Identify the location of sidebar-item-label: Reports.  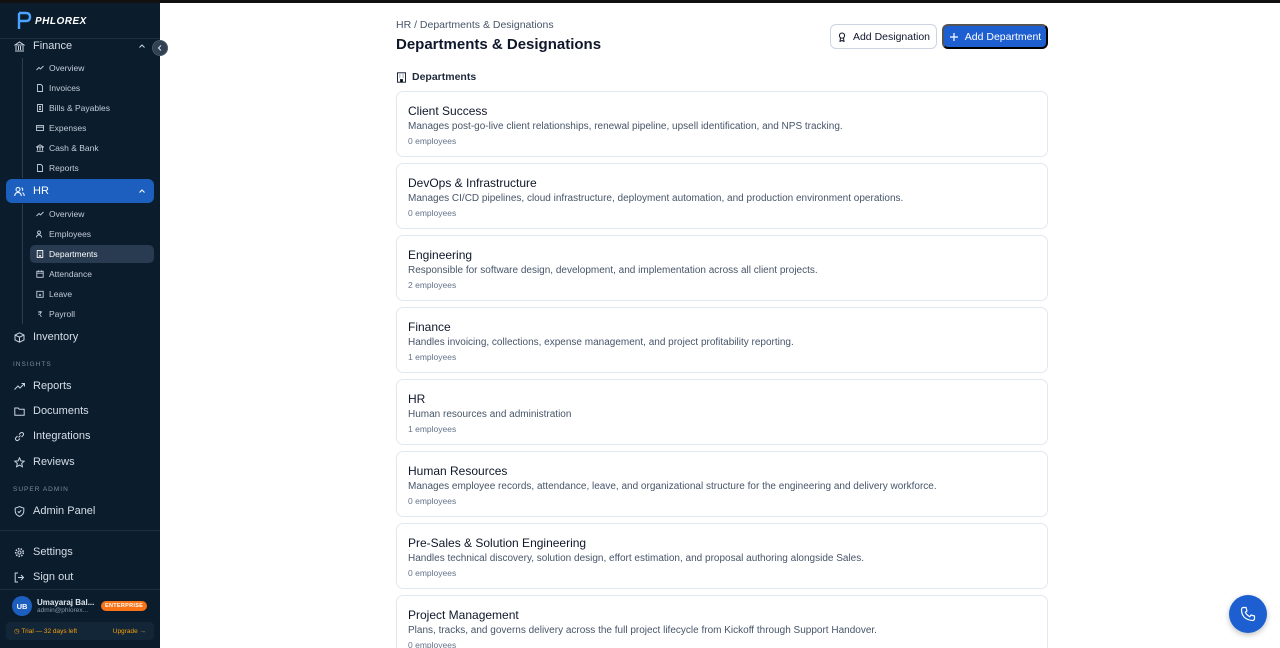
(52, 386).